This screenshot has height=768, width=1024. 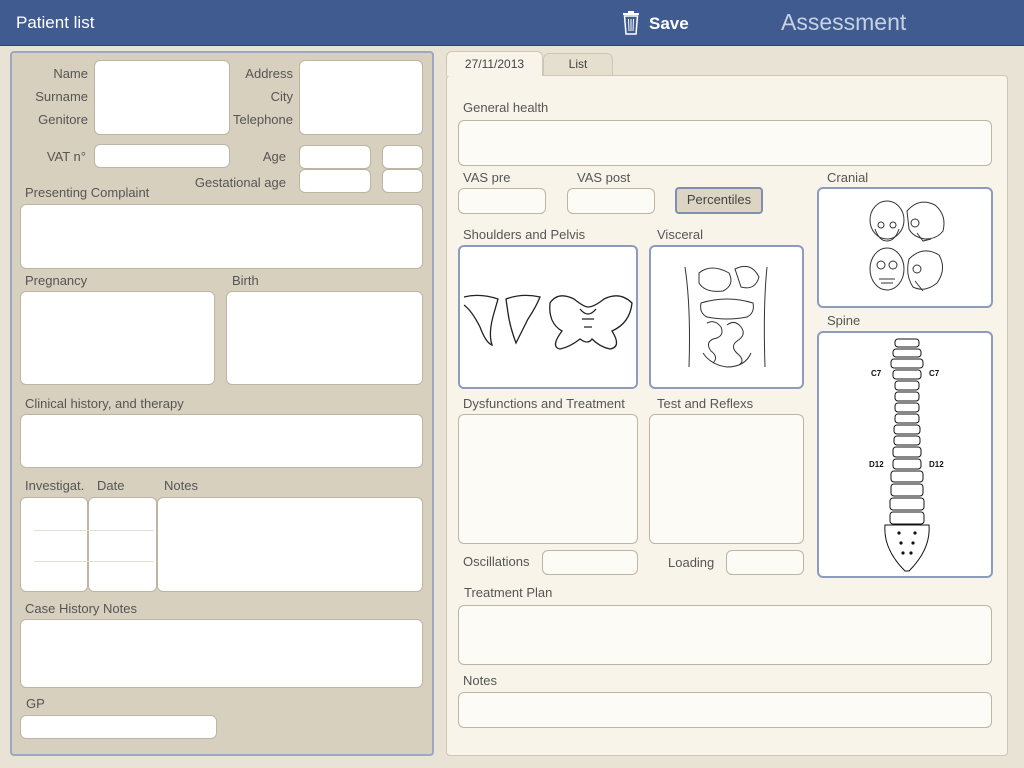 What do you see at coordinates (402, 181) in the screenshot?
I see `gestational-age-unit-field` at bounding box center [402, 181].